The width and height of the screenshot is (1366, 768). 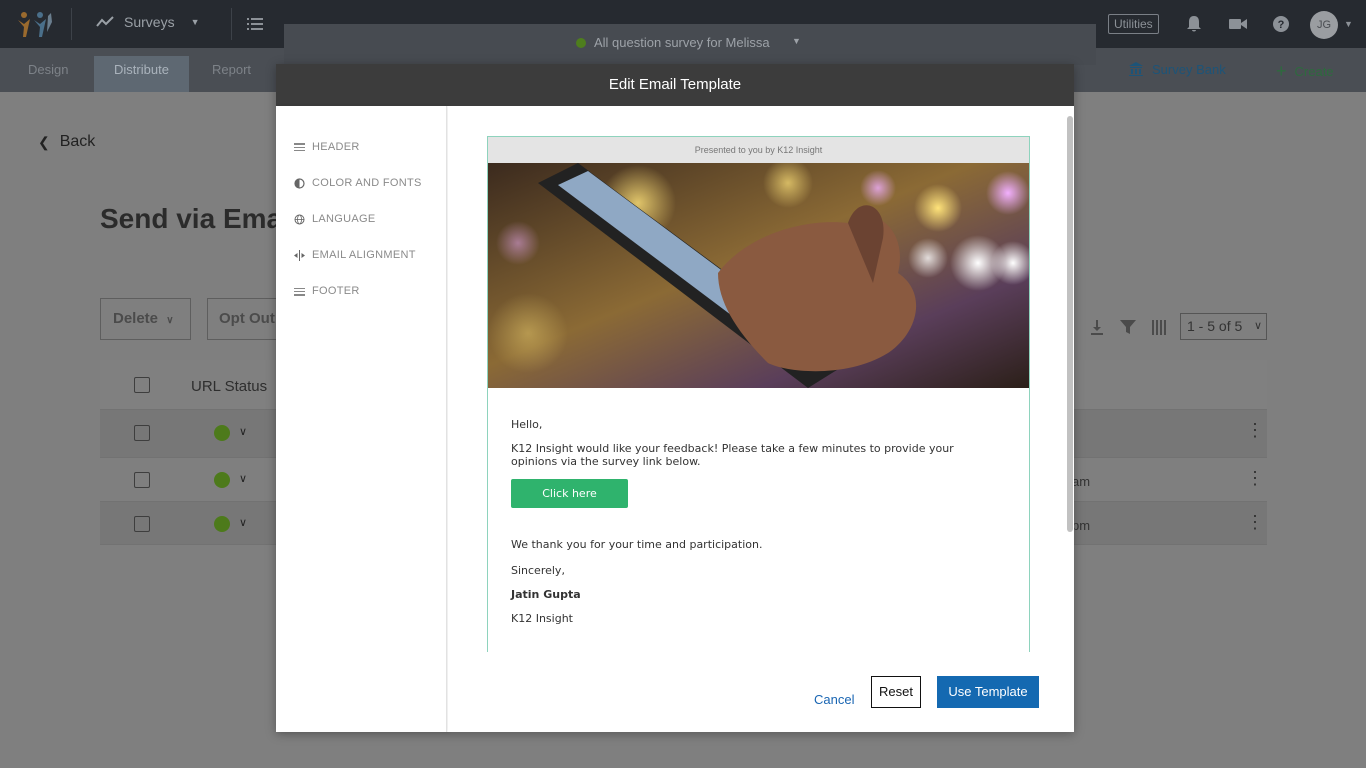 I want to click on survey-status-dot, so click(x=581, y=43).